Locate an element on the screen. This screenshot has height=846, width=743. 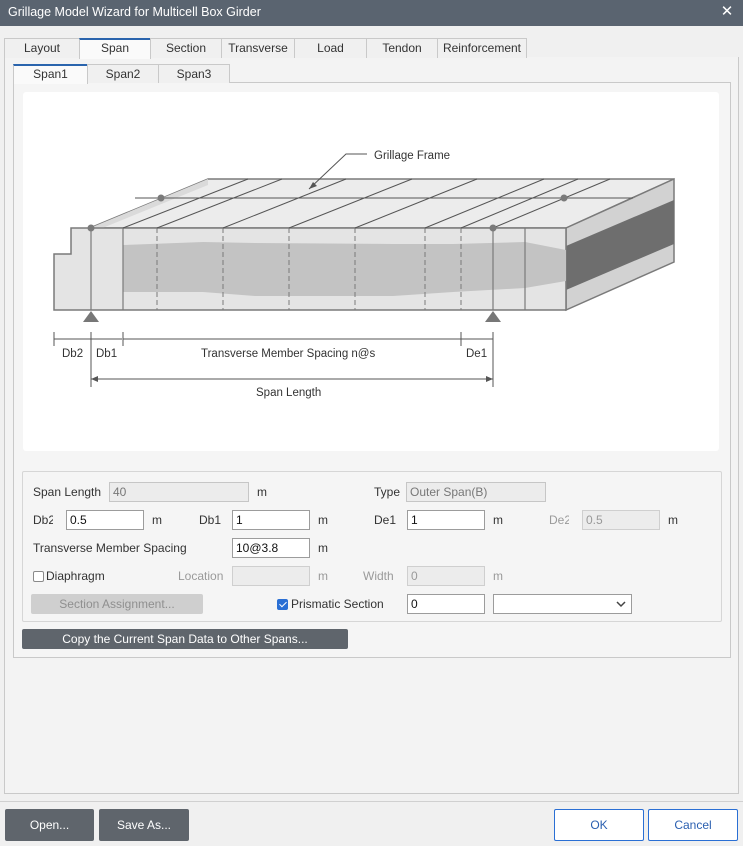
span-tab-bar: Span1 Span2 Span3 is located at coordinates (121, 74).